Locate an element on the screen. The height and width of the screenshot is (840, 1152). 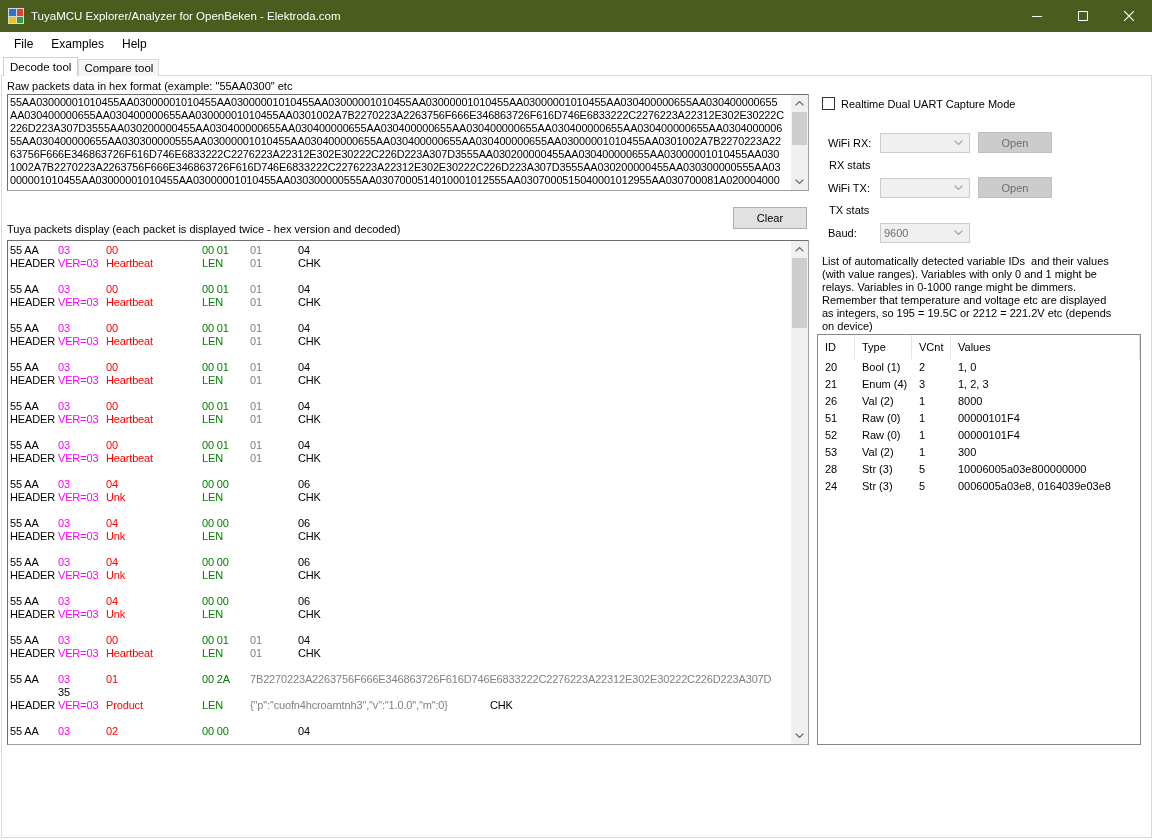
hex-input-field: 55AA03000001010455AA03000001010455AA03000001010455AA03000001010455AA03000001010455AA03000001010455AA030400000655AA030400000655 AA030400000655AA030400000655AA03000001010455AA0301002A7B2270223A2263756F666E346863726F616D746E6833222C2276223A22312E302E30222C 226D223A307D3555AA030200000455AA030400000655AA030400000655AA030400000655AA030400000655AA030400000655AA030400000655AA0304000006 55AA030400000655AA030300000555AA03000001010455AA030400000655AA030400000655AA030400000655AA03000001010455AA0301002A7B2270223A22 63756F666E346863726F616D746E6833222C2276223A22312E302E30222C226D223A307D3555AA030200000455AA030400000655AA03000001010455AA030 1002A7B2270223A2263756F666E346863726F616D746E6833222C2276223A22312E302E30222C226D223A307D3555AA030200000455AA030300000555AA03 000001010455AA03000001010455AA03000001010455AA030300000555AA0307000514010001012555AA0307000515040001012955AA030700081A020004000 is located at coordinates (408, 142).